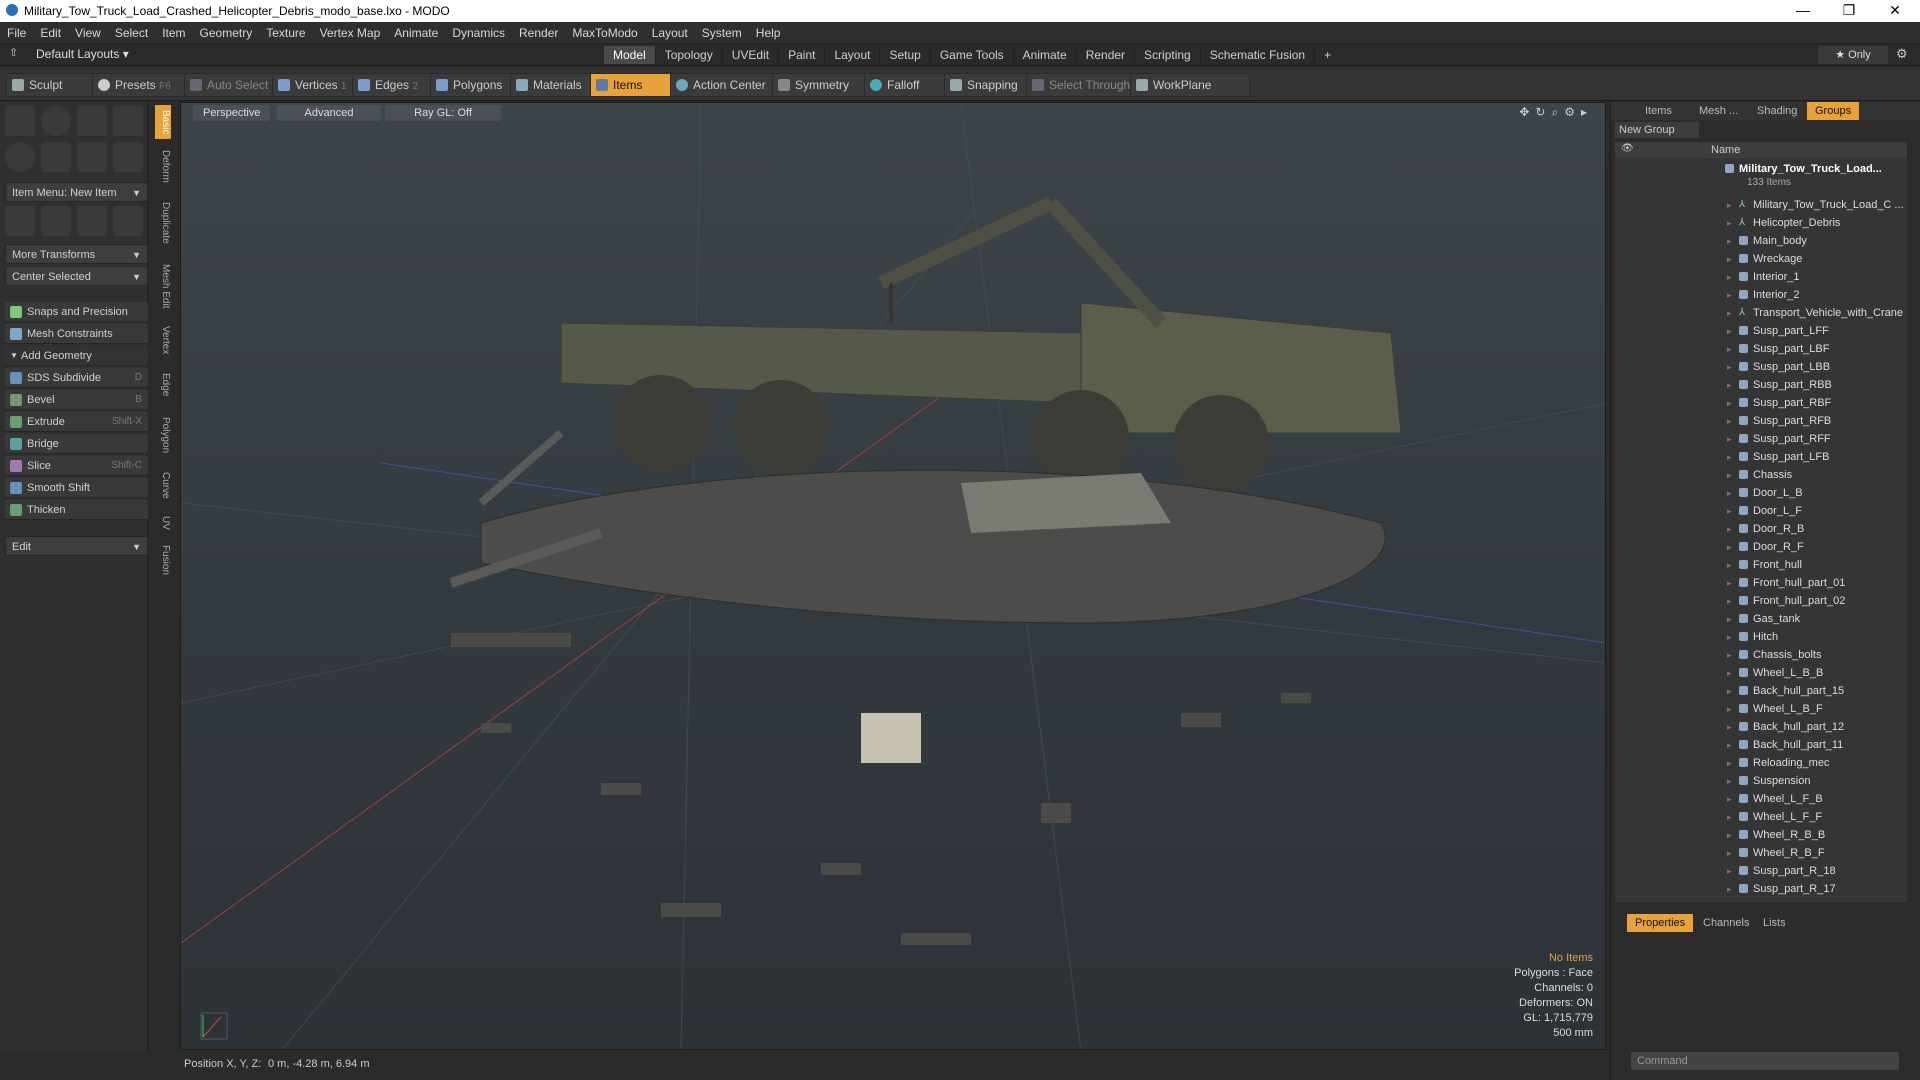  What do you see at coordinates (1761, 871) in the screenshot?
I see `tree-item-row: ▸ Susp_part_R_18` at bounding box center [1761, 871].